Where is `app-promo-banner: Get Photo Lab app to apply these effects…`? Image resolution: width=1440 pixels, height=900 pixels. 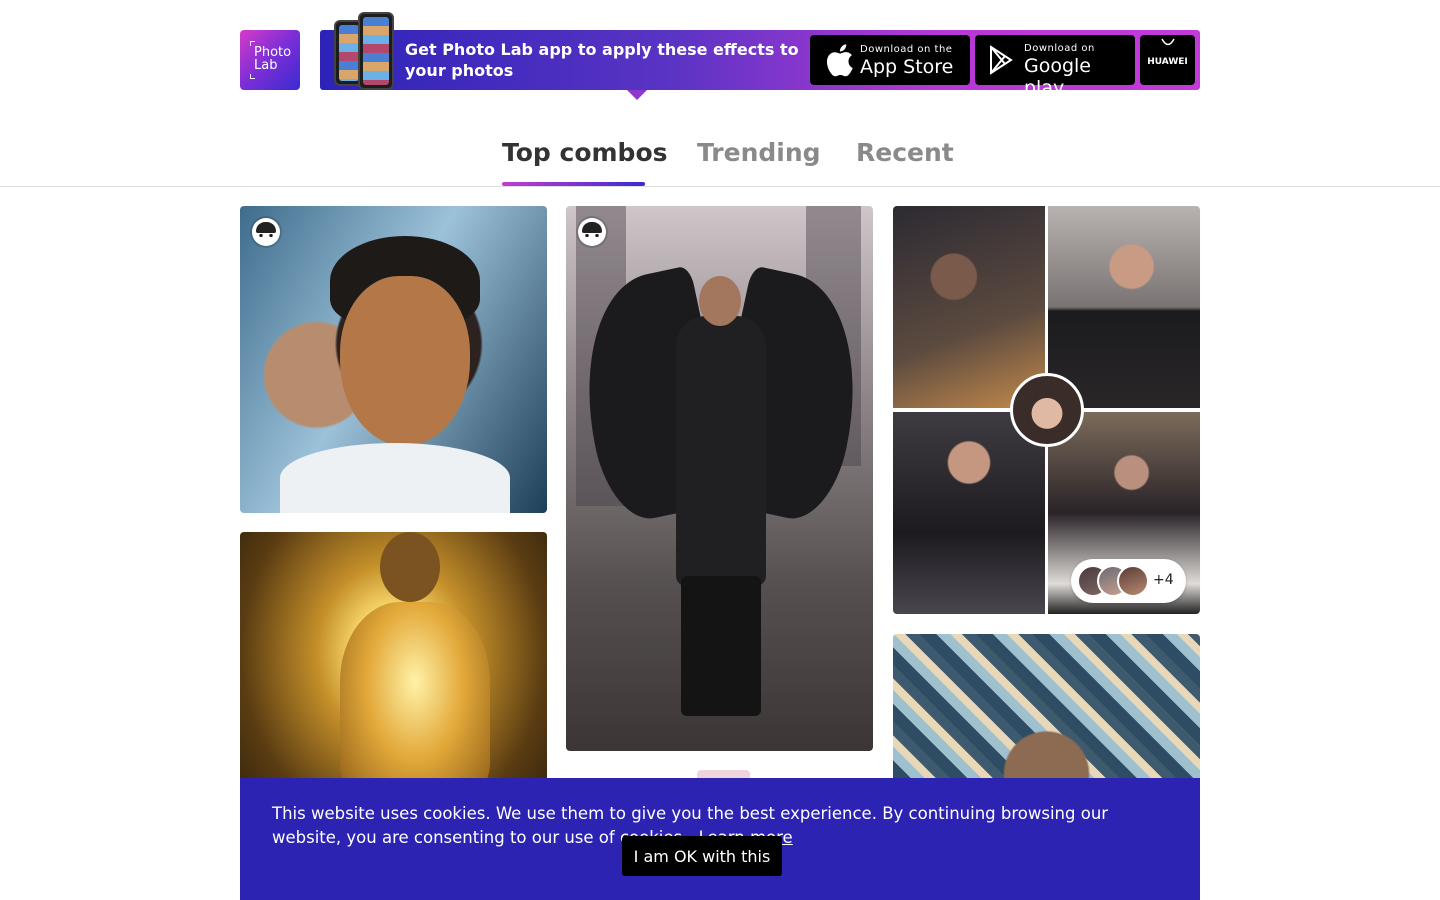 app-promo-banner: Get Photo Lab app to apply these effects… is located at coordinates (760, 55).